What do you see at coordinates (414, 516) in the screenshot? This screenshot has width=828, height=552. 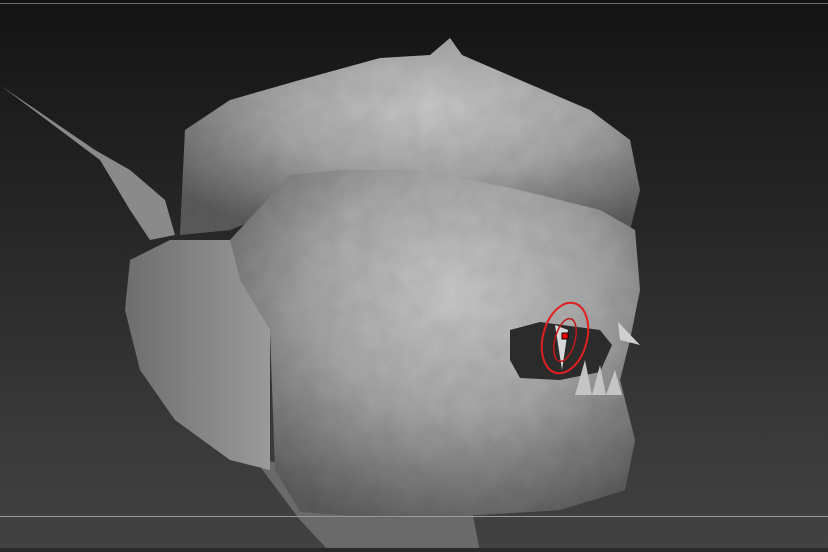 I see `viewport-bottom-border` at bounding box center [414, 516].